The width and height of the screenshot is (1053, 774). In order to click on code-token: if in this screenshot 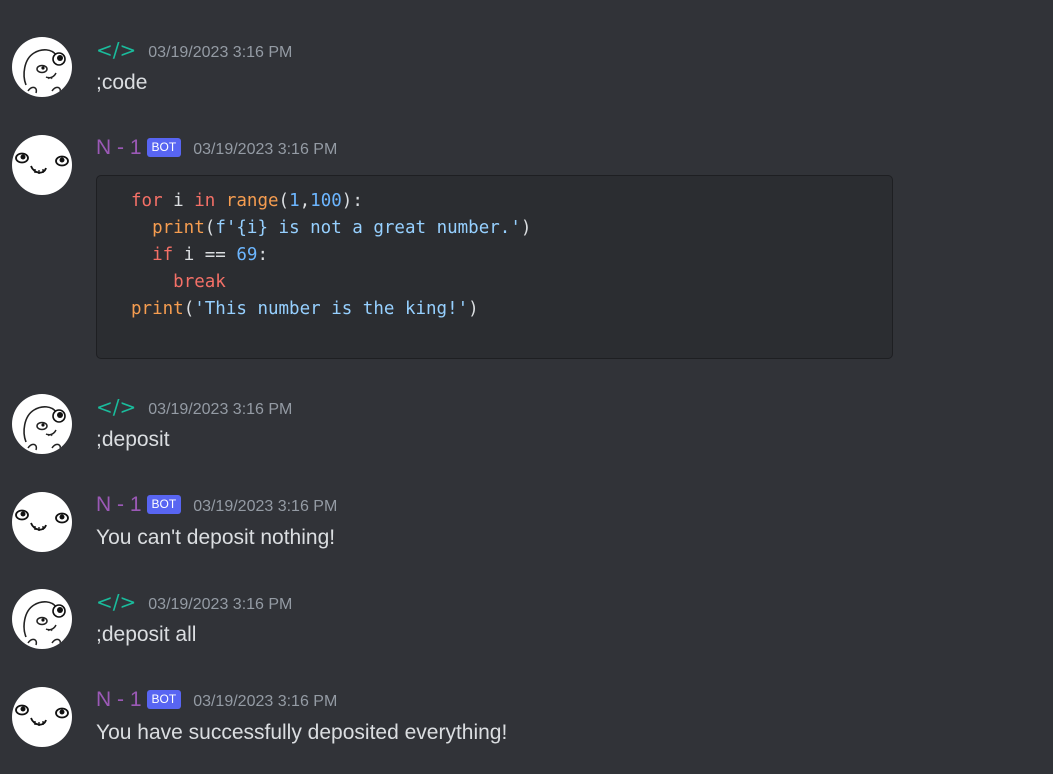, I will do `click(163, 255)`.